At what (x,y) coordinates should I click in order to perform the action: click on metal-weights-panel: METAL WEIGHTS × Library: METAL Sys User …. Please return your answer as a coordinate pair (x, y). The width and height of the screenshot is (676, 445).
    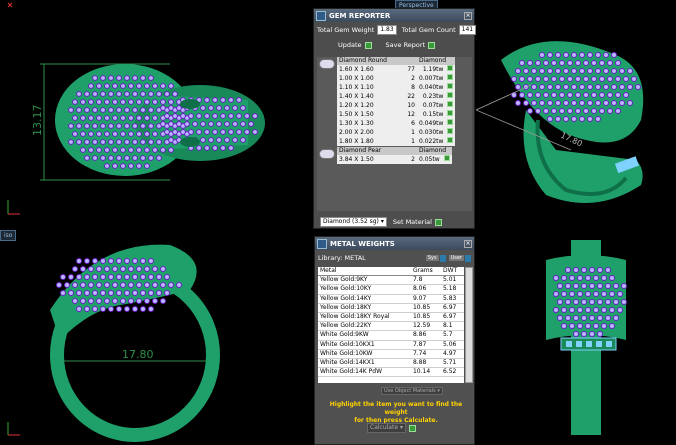
    Looking at the image, I should click on (394, 340).